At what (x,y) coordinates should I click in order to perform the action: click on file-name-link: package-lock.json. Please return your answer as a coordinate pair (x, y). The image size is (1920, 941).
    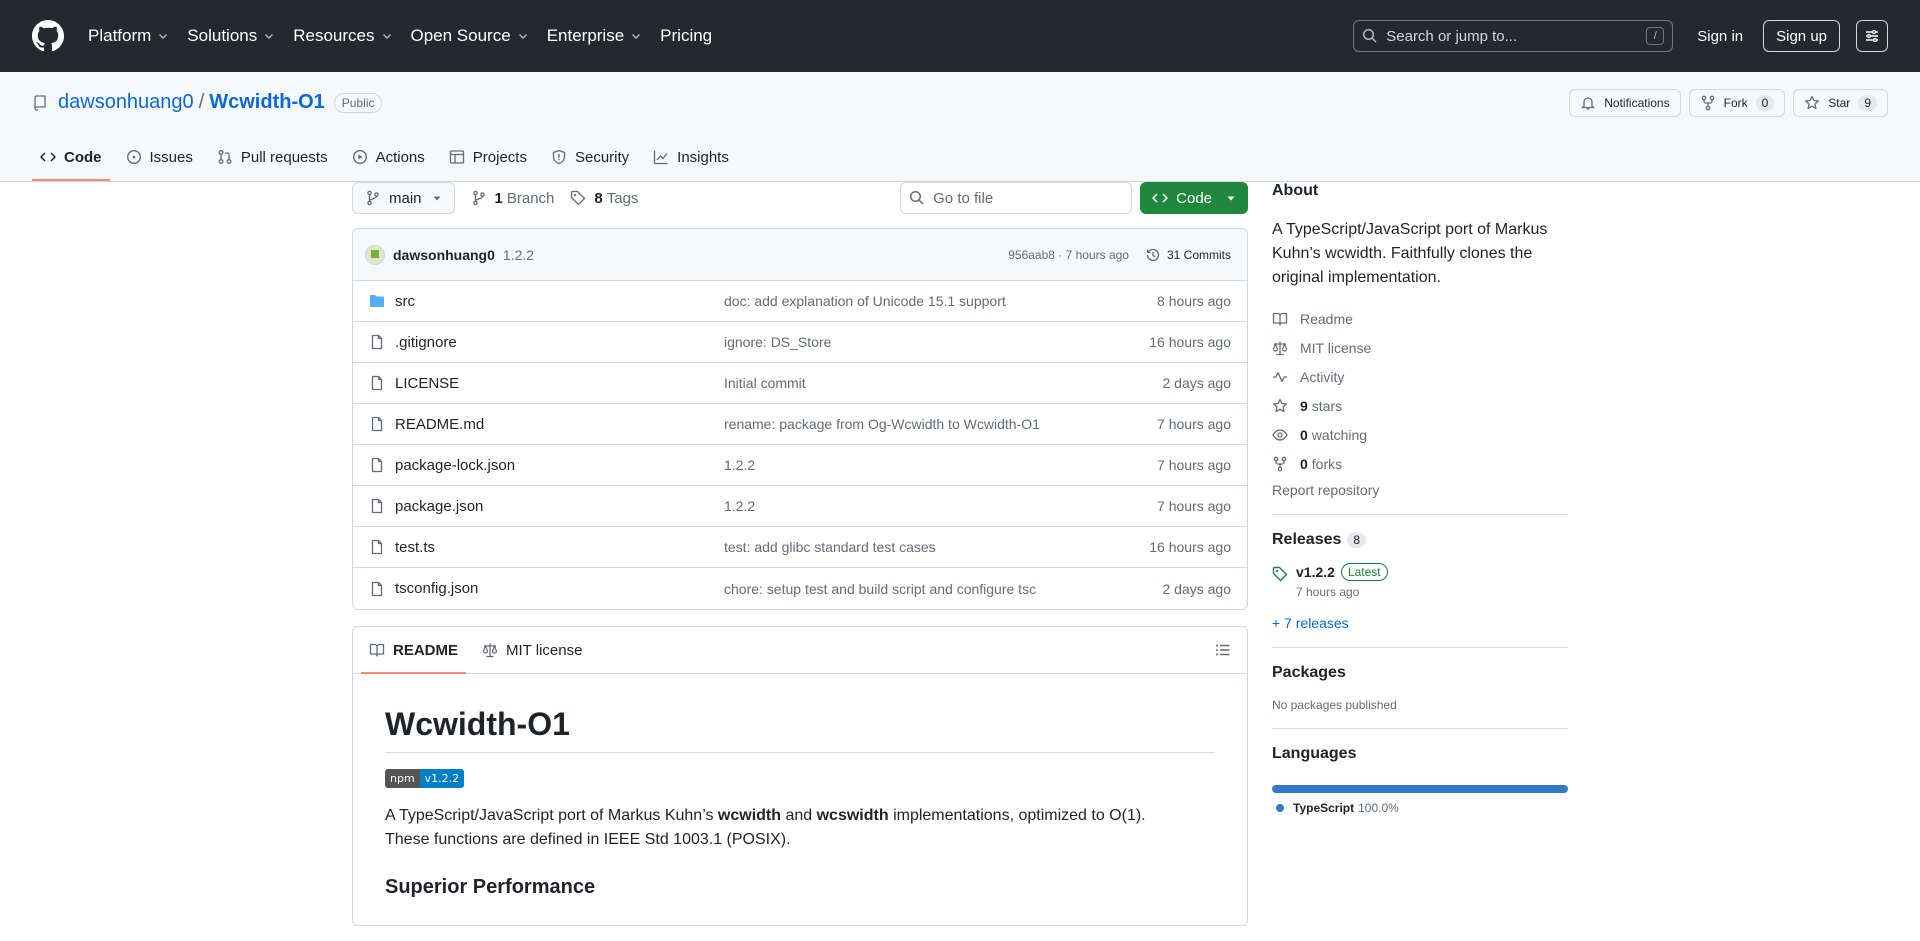
    Looking at the image, I should click on (546, 465).